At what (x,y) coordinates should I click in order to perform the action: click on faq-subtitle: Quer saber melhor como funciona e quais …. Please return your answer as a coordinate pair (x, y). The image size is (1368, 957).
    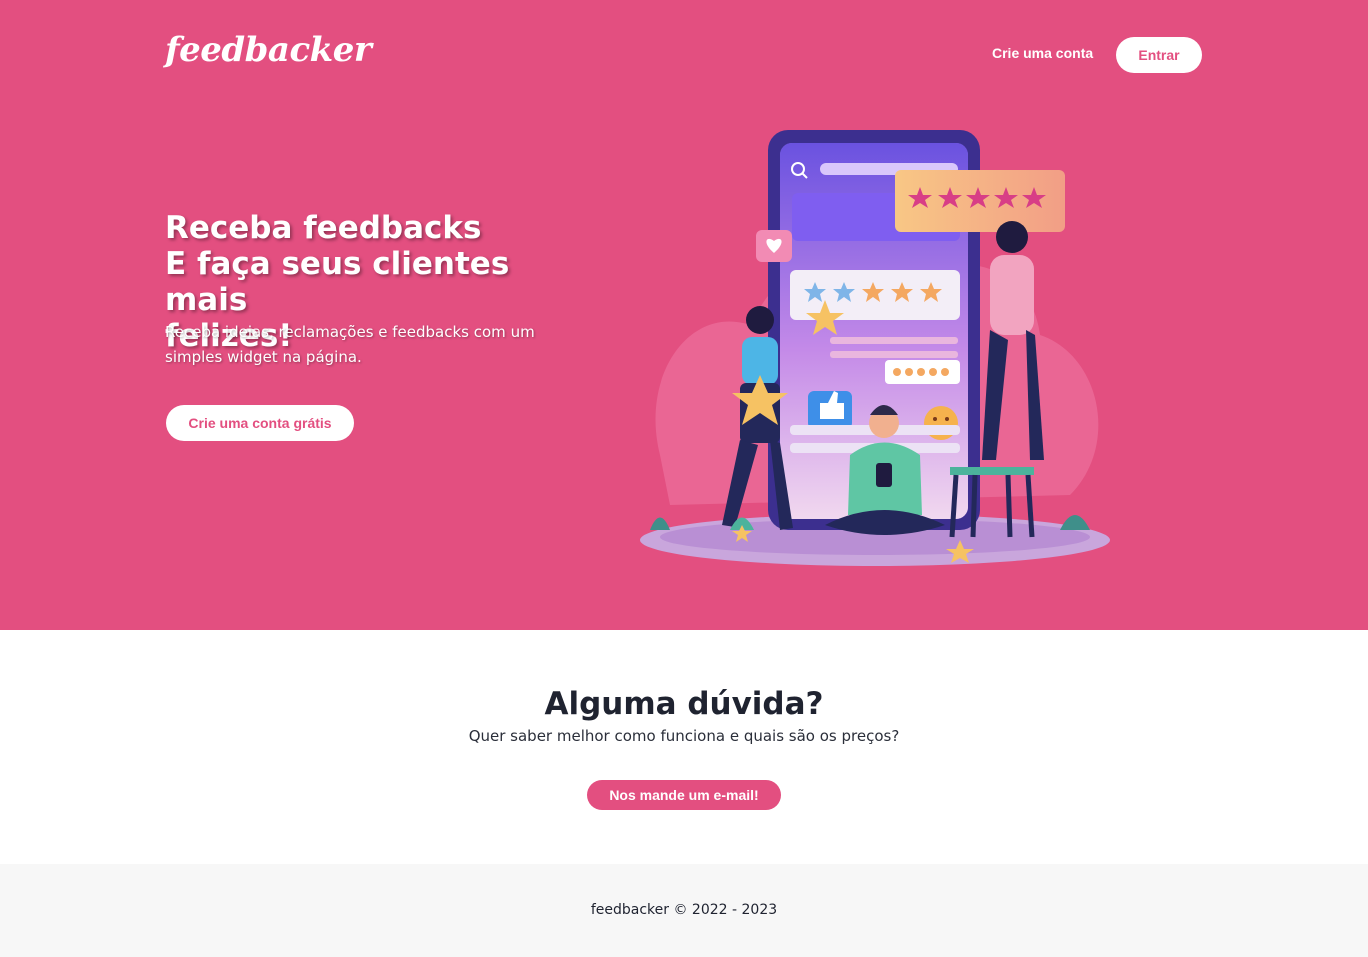
    Looking at the image, I should click on (684, 736).